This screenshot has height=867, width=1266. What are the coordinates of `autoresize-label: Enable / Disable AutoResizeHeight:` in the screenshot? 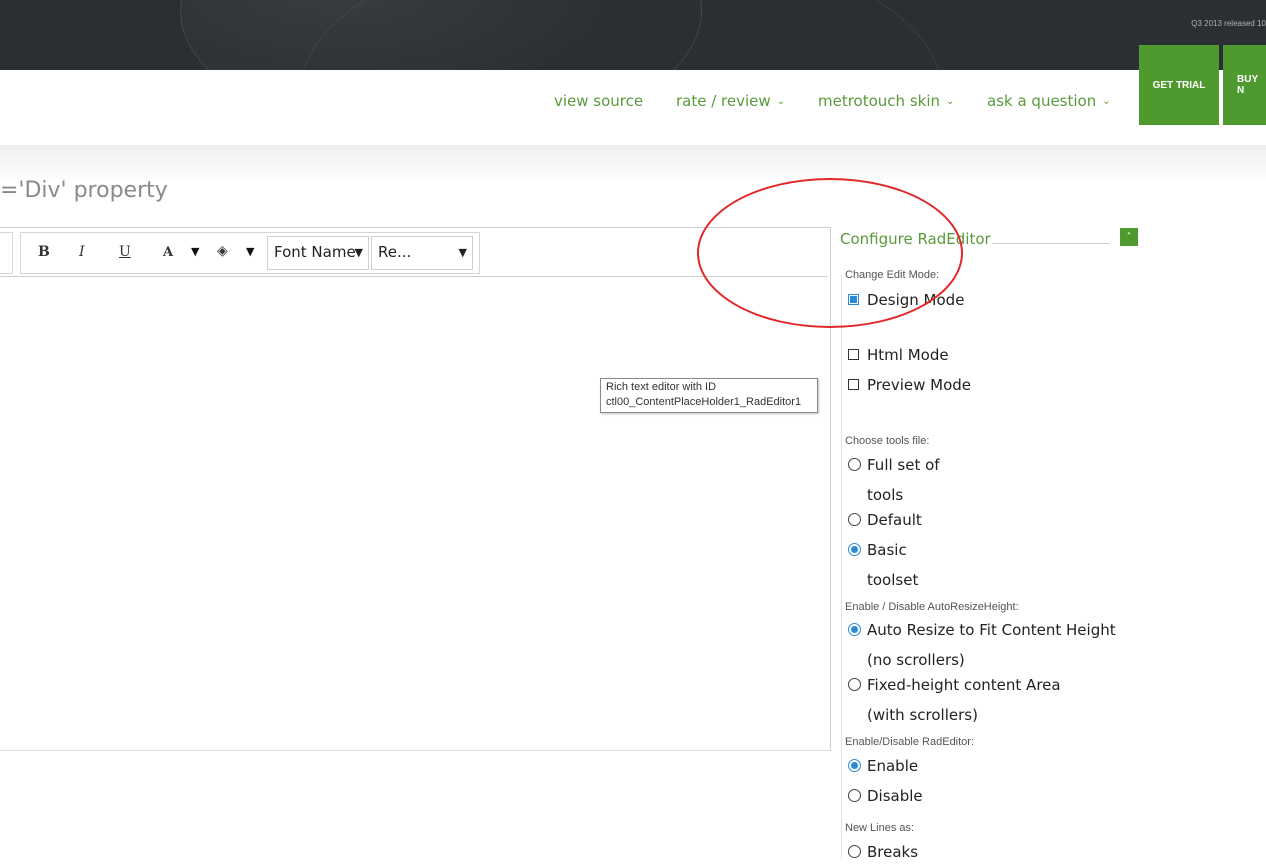 It's located at (932, 607).